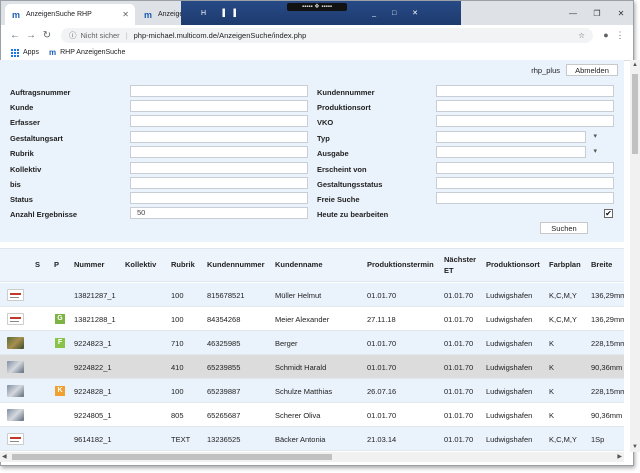 The width and height of the screenshot is (640, 473). What do you see at coordinates (87, 52) in the screenshot?
I see `bookmark-rhp-anzeigensuche: m RHP AnzeigenSuche` at bounding box center [87, 52].